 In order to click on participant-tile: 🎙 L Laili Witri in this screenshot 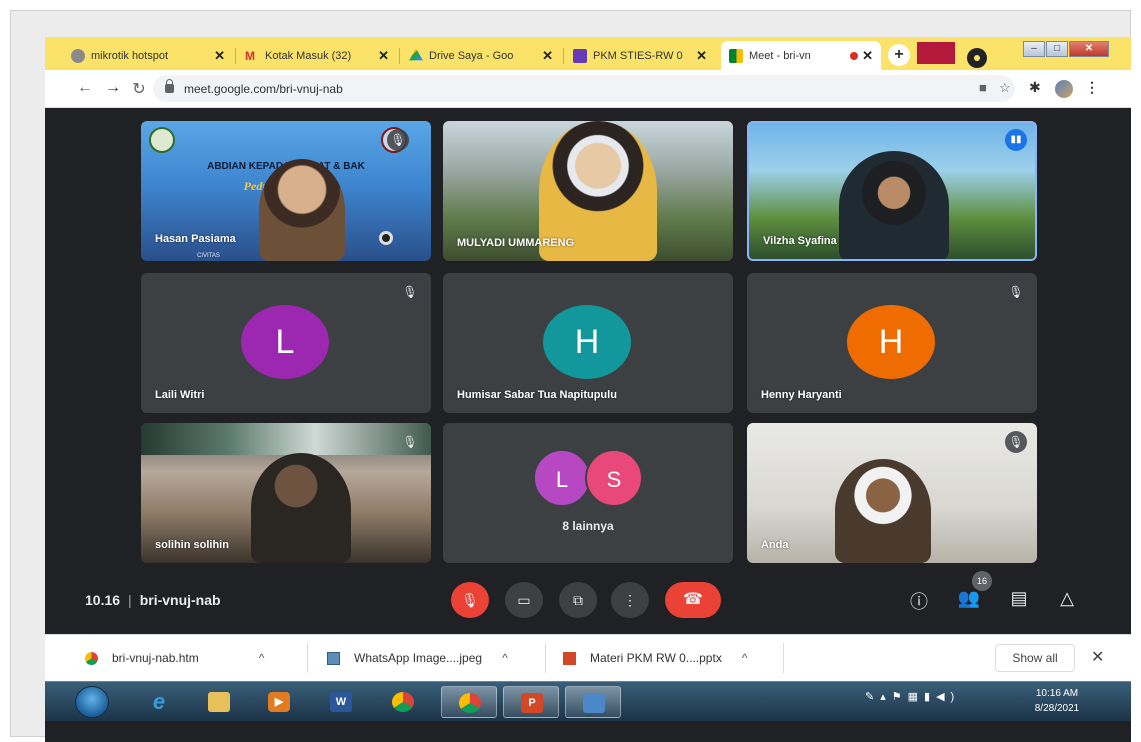, I will do `click(286, 343)`.